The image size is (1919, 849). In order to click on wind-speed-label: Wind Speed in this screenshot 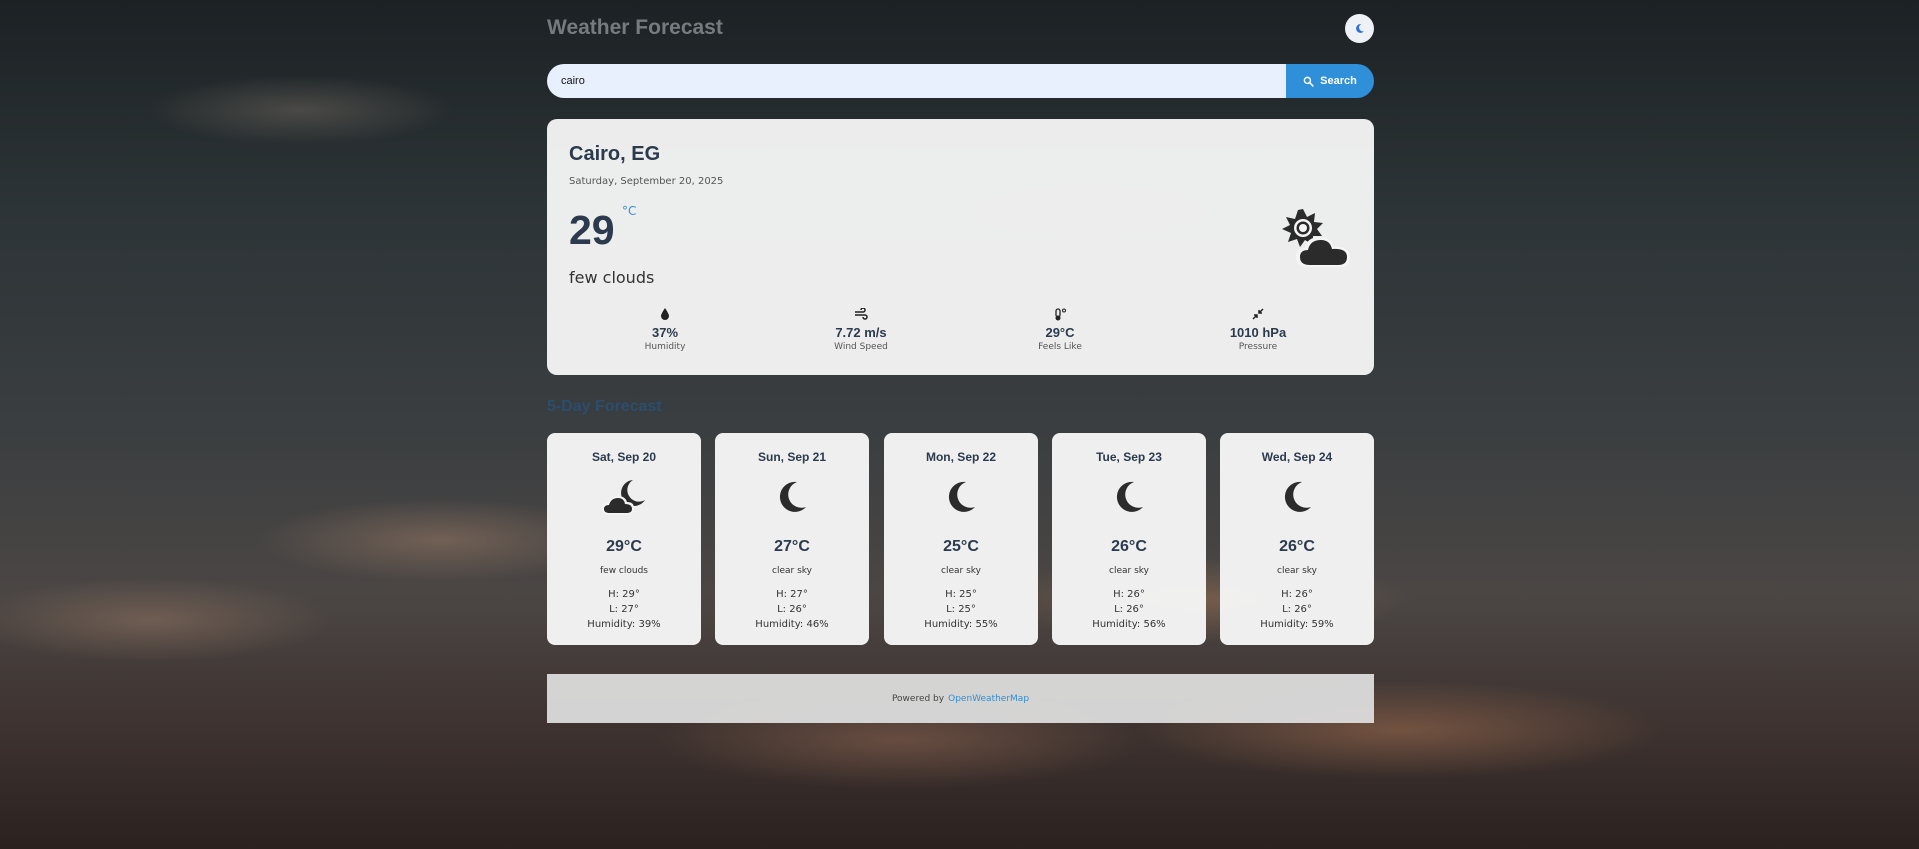, I will do `click(861, 347)`.